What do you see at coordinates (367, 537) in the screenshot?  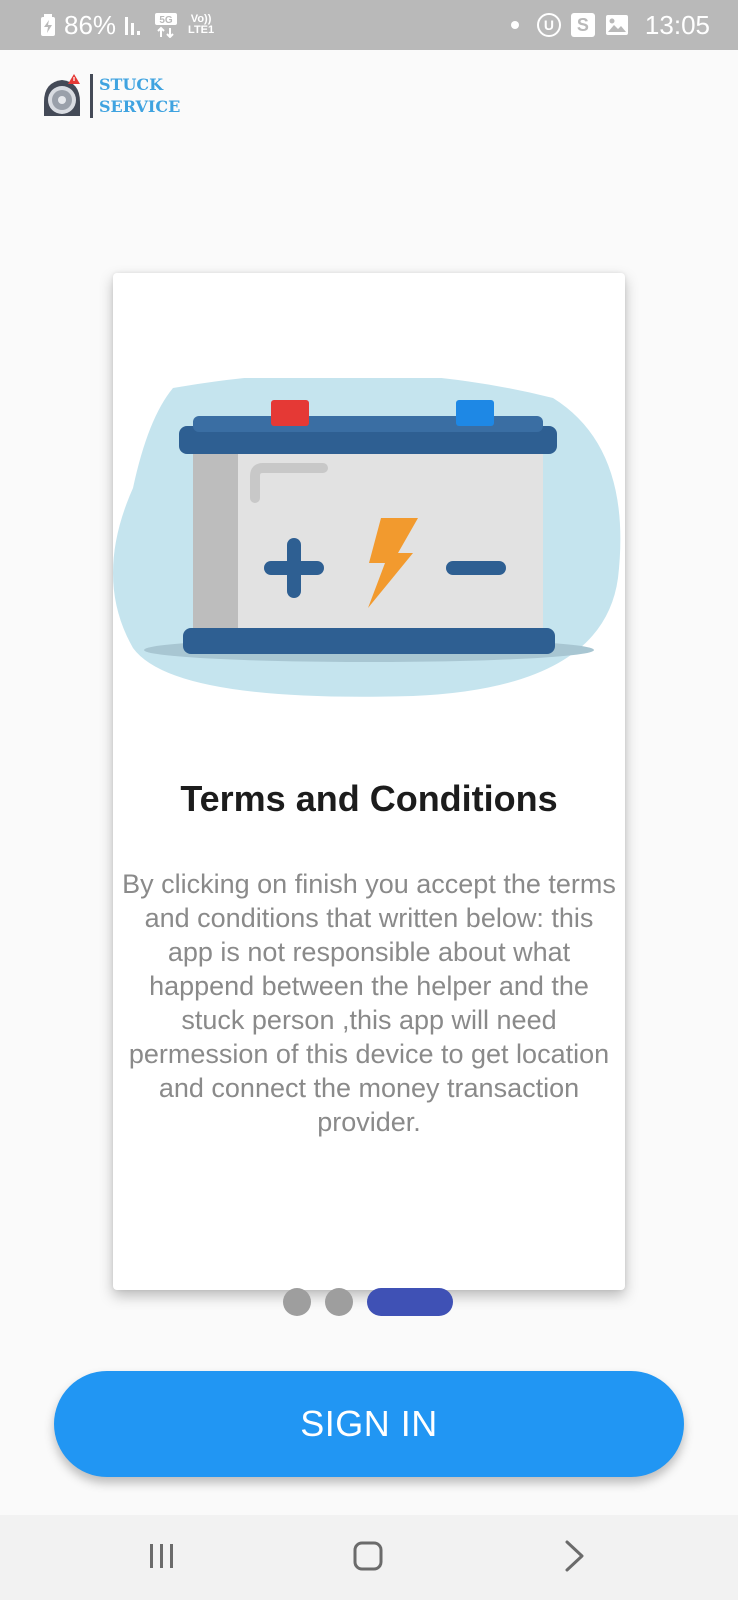 I see `car-battery-illustration` at bounding box center [367, 537].